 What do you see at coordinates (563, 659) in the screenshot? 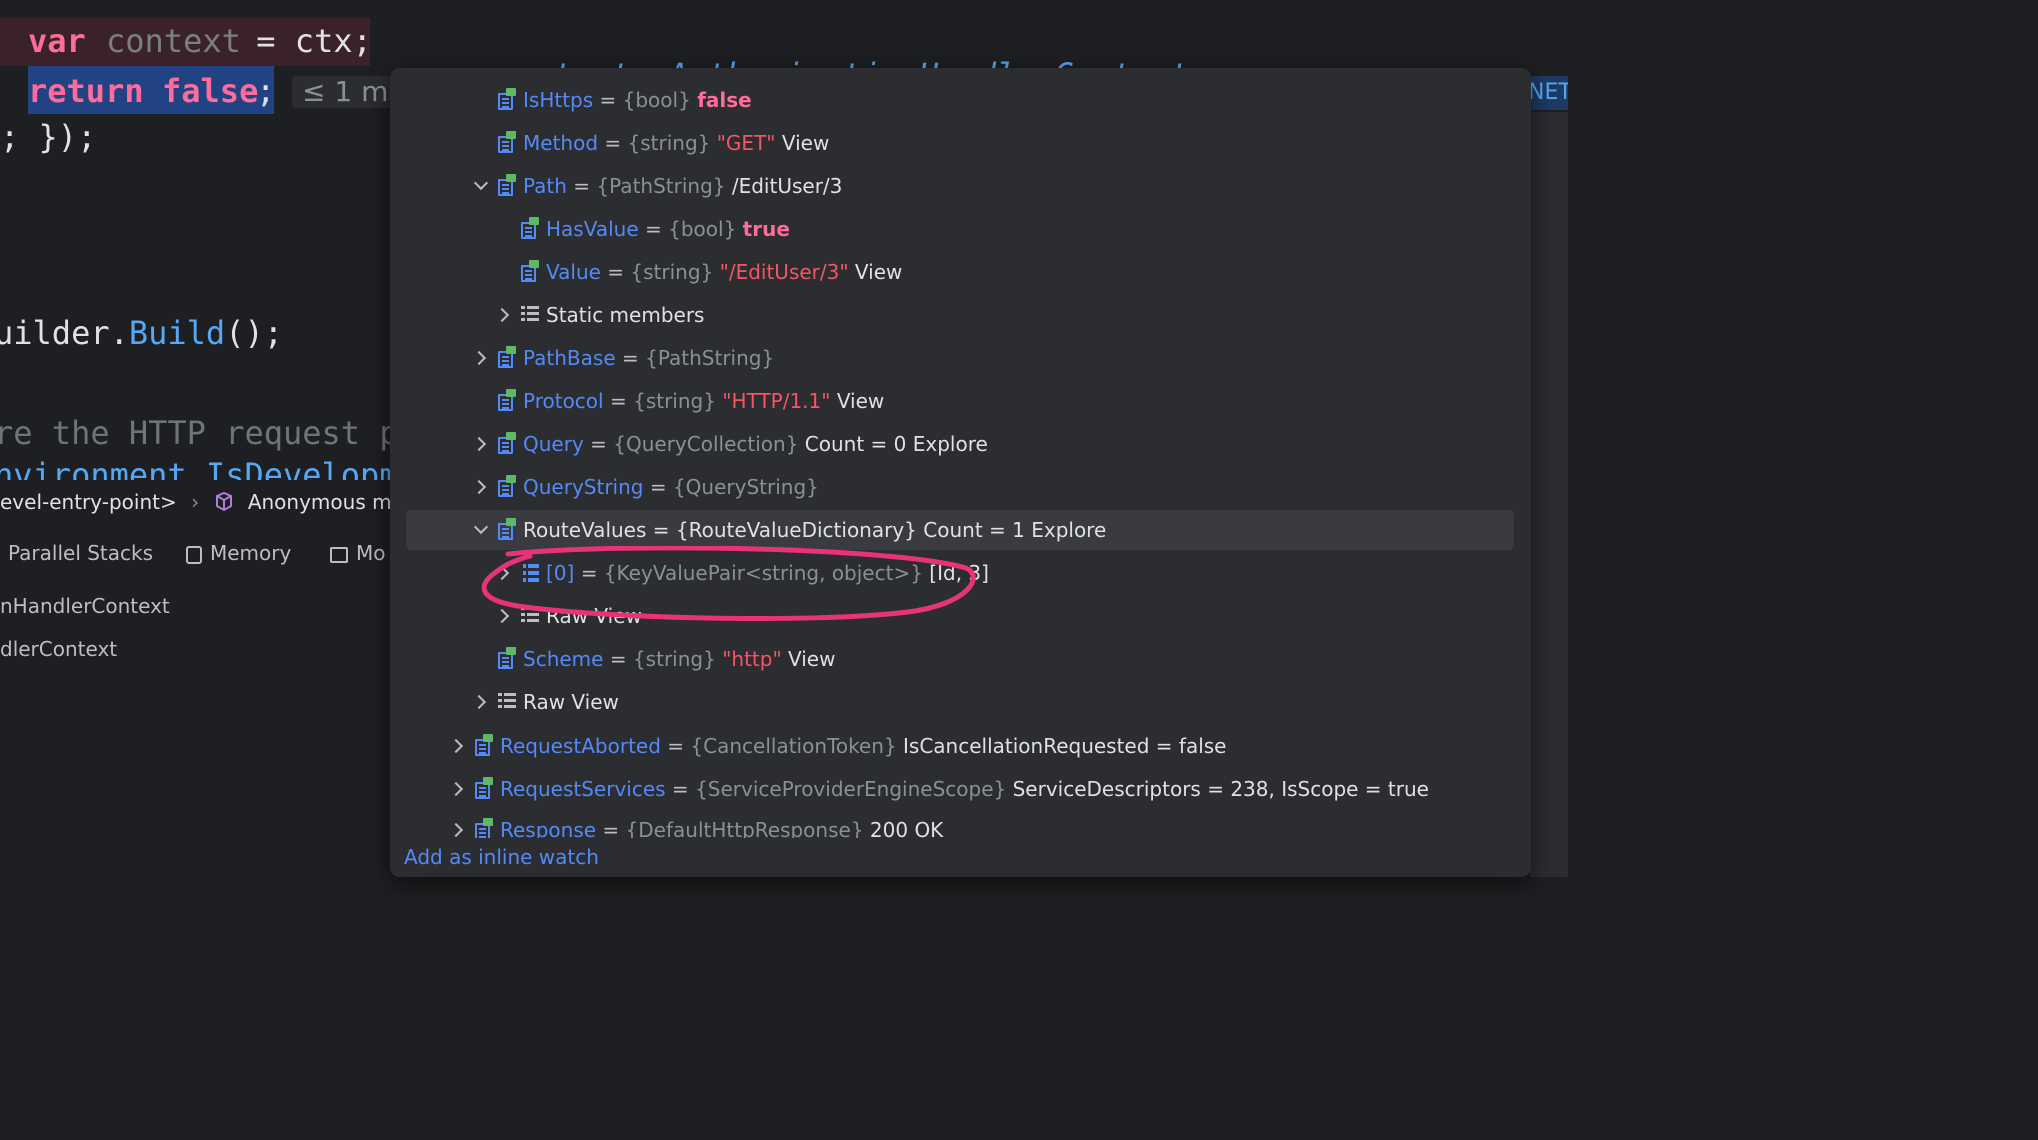
I see `field-name: Scheme` at bounding box center [563, 659].